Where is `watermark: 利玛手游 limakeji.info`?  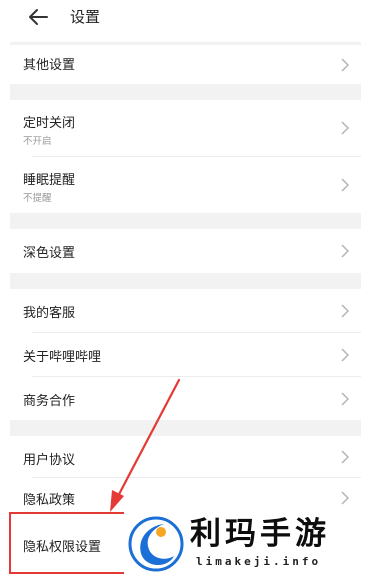
watermark: 利玛手游 limakeji.info is located at coordinates (247, 543).